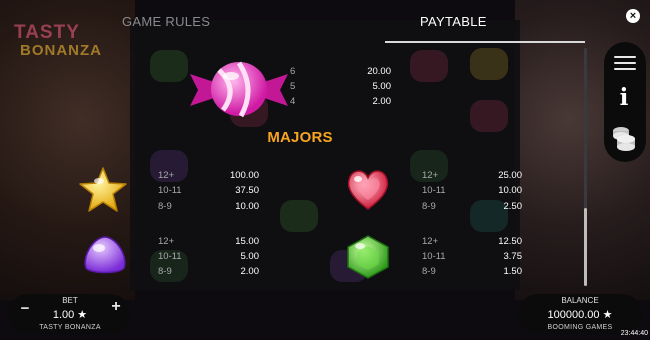 This screenshot has height=340, width=650. Describe the element at coordinates (625, 63) in the screenshot. I see `hamburger-menu-icon` at that location.